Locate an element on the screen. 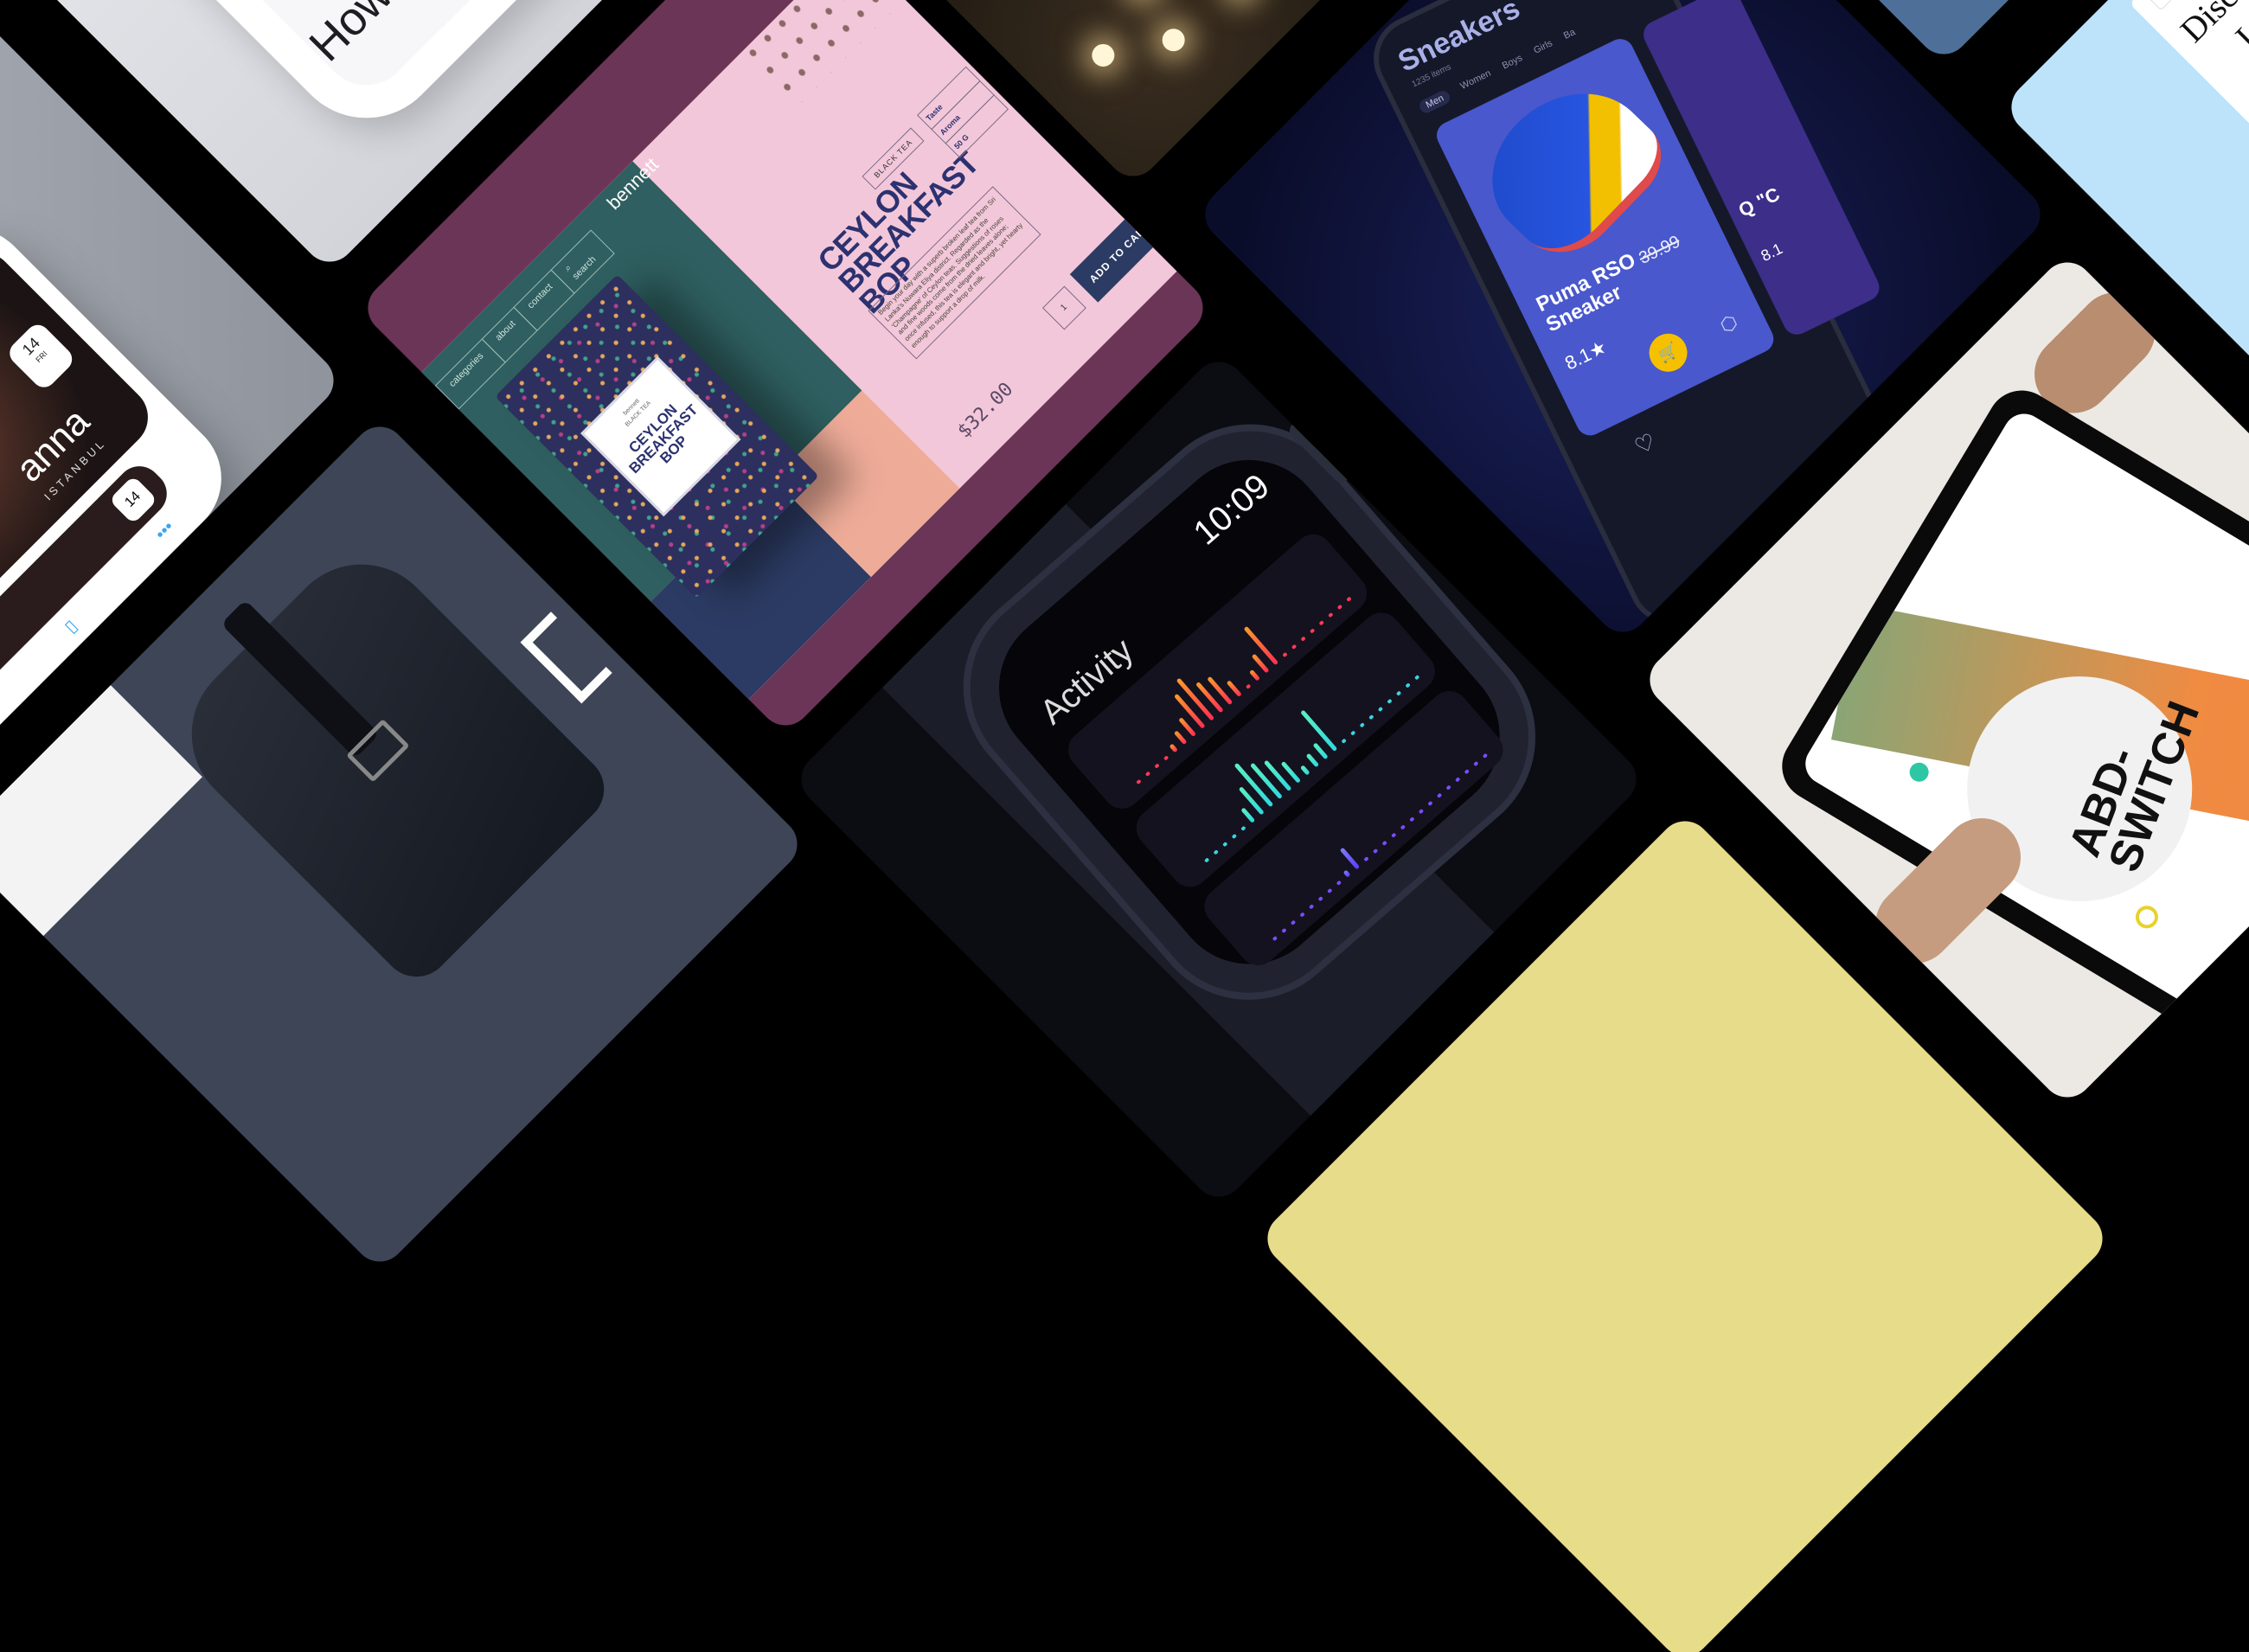 This screenshot has height=1652, width=2249. 3d-cube-icon: ⬡ is located at coordinates (1728, 325).